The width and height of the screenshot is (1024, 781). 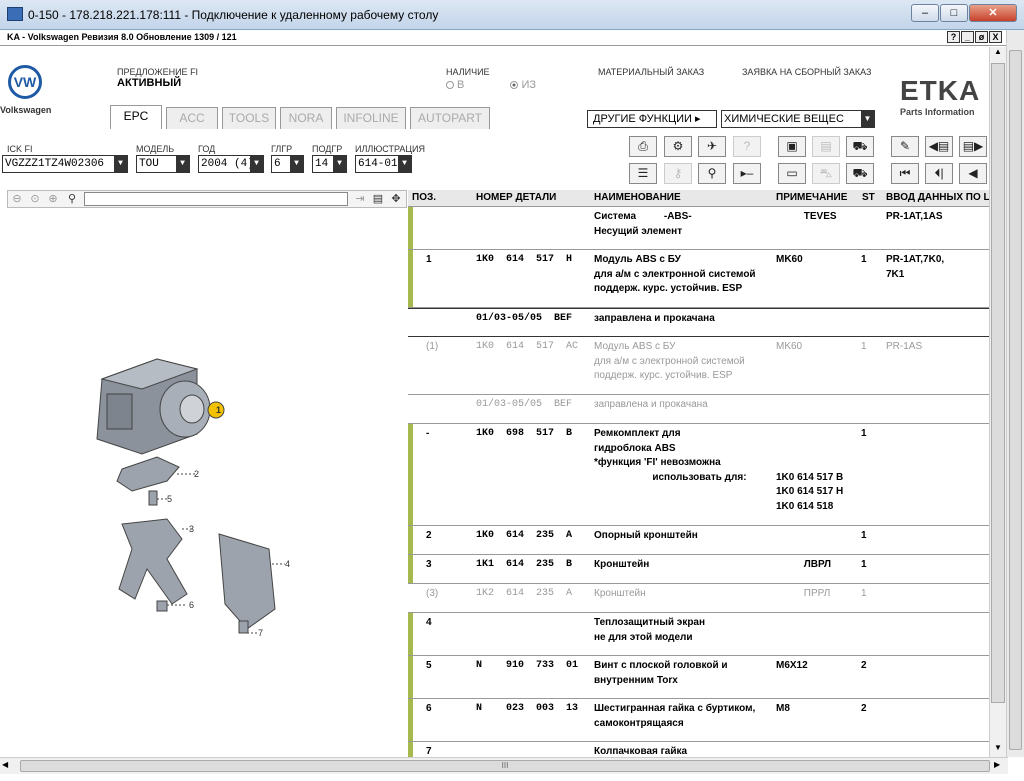 I want to click on table-vertical-scrollbar: ▲ ▼, so click(x=997, y=402).